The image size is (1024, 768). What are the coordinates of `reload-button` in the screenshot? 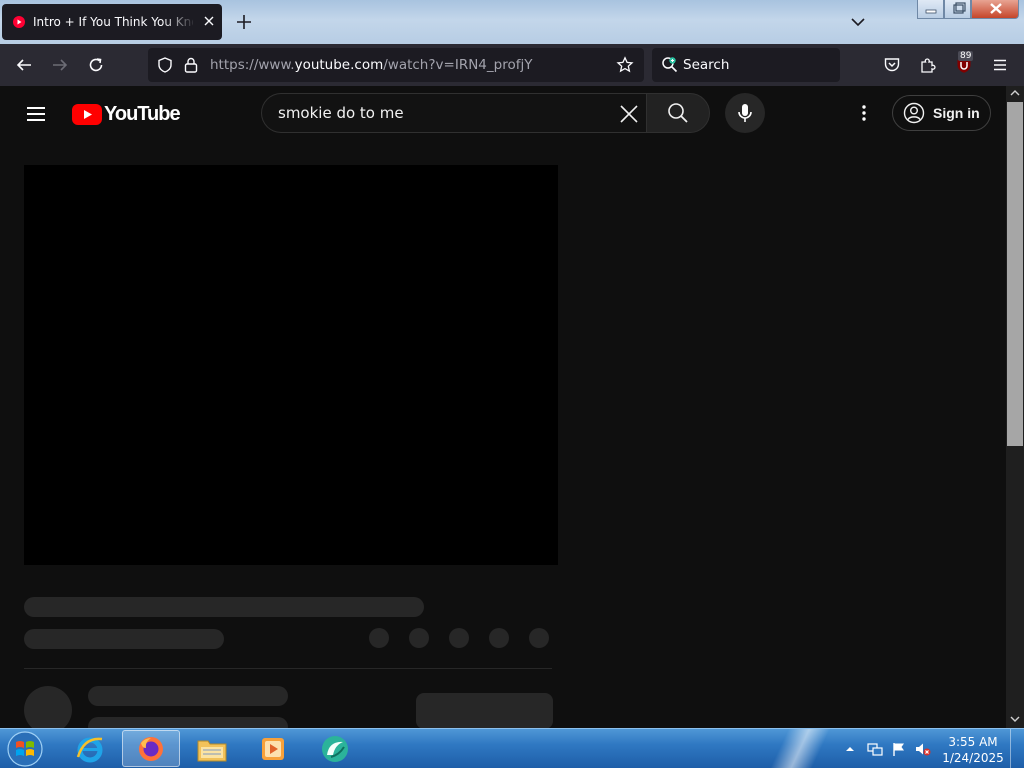 It's located at (96, 65).